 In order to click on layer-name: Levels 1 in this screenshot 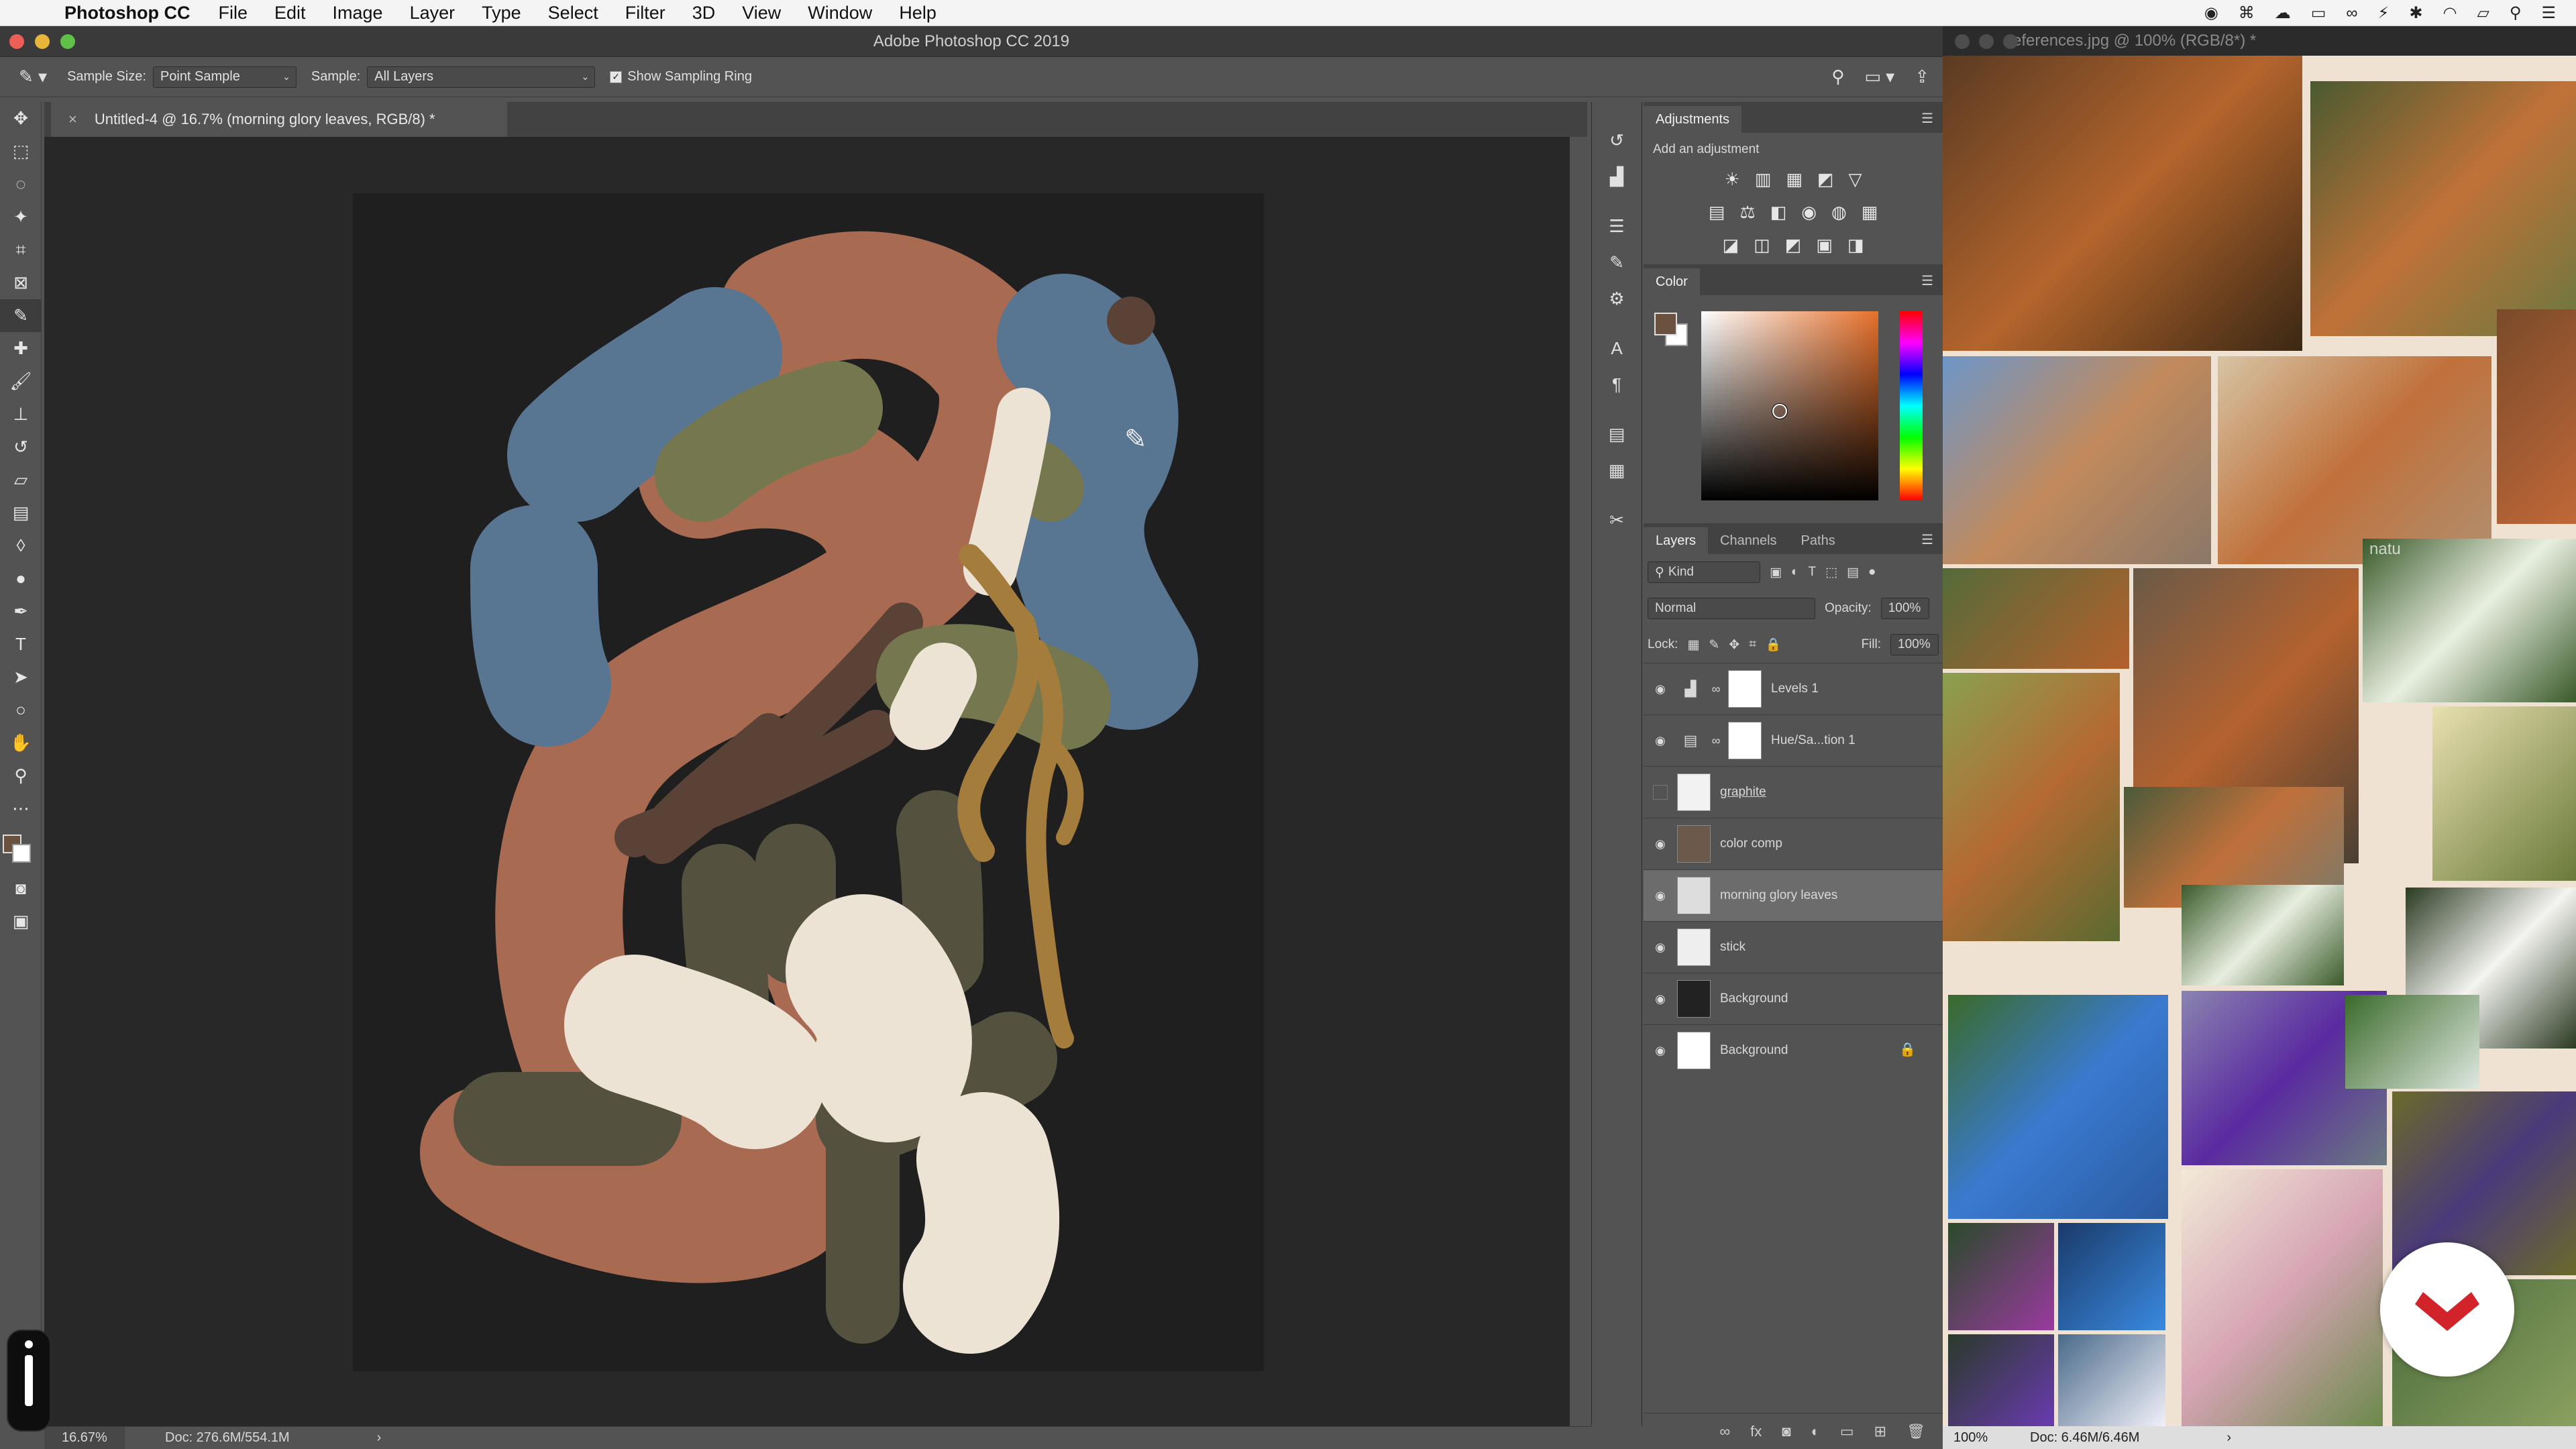, I will do `click(1857, 689)`.